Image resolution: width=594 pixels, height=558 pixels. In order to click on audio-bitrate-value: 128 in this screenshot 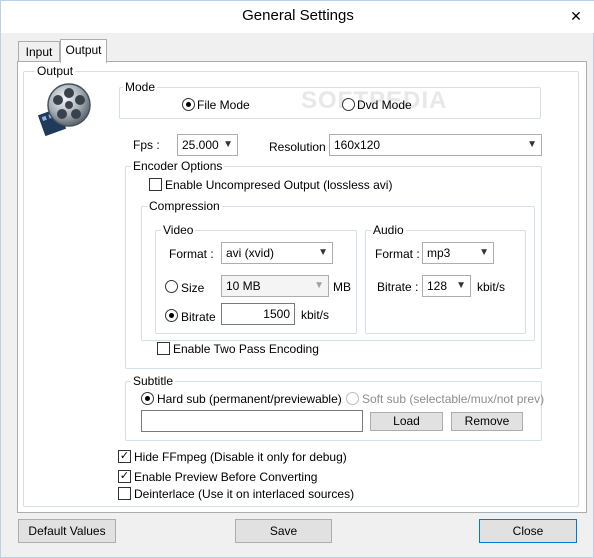, I will do `click(437, 286)`.